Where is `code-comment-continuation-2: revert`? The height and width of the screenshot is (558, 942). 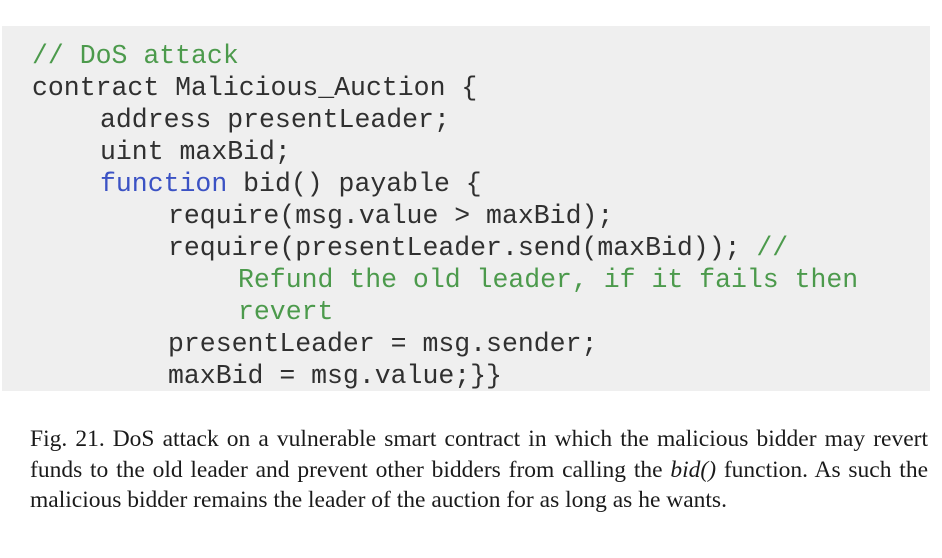
code-comment-continuation-2: revert is located at coordinates (286, 312).